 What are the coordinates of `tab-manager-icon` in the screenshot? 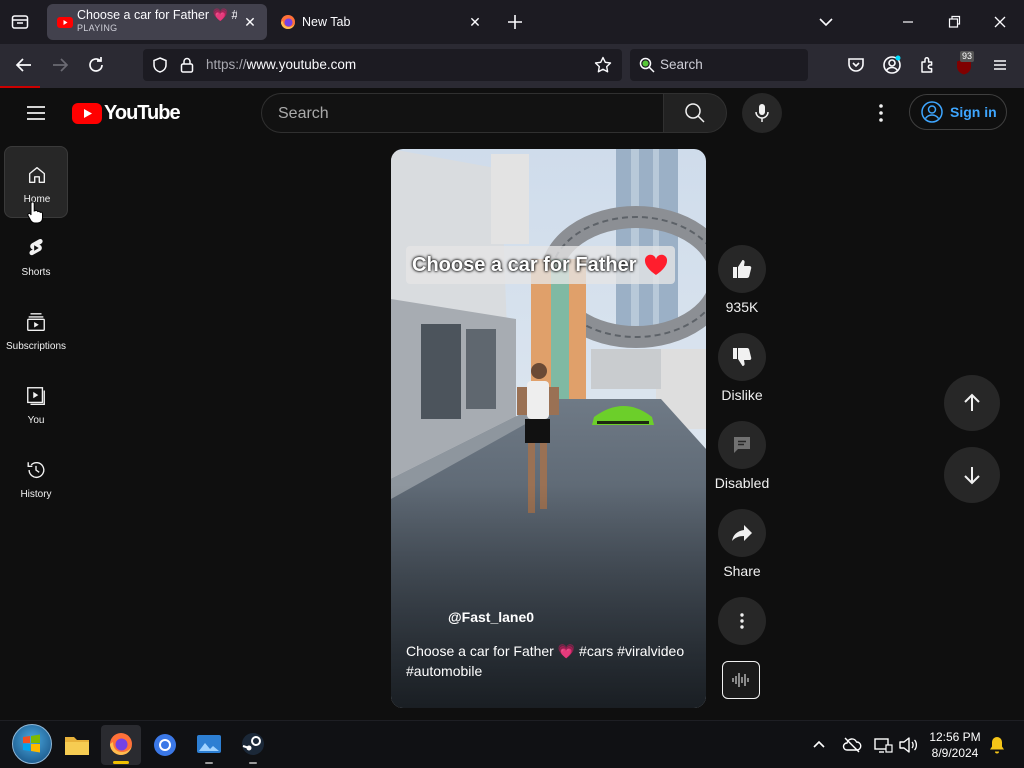 It's located at (20, 22).